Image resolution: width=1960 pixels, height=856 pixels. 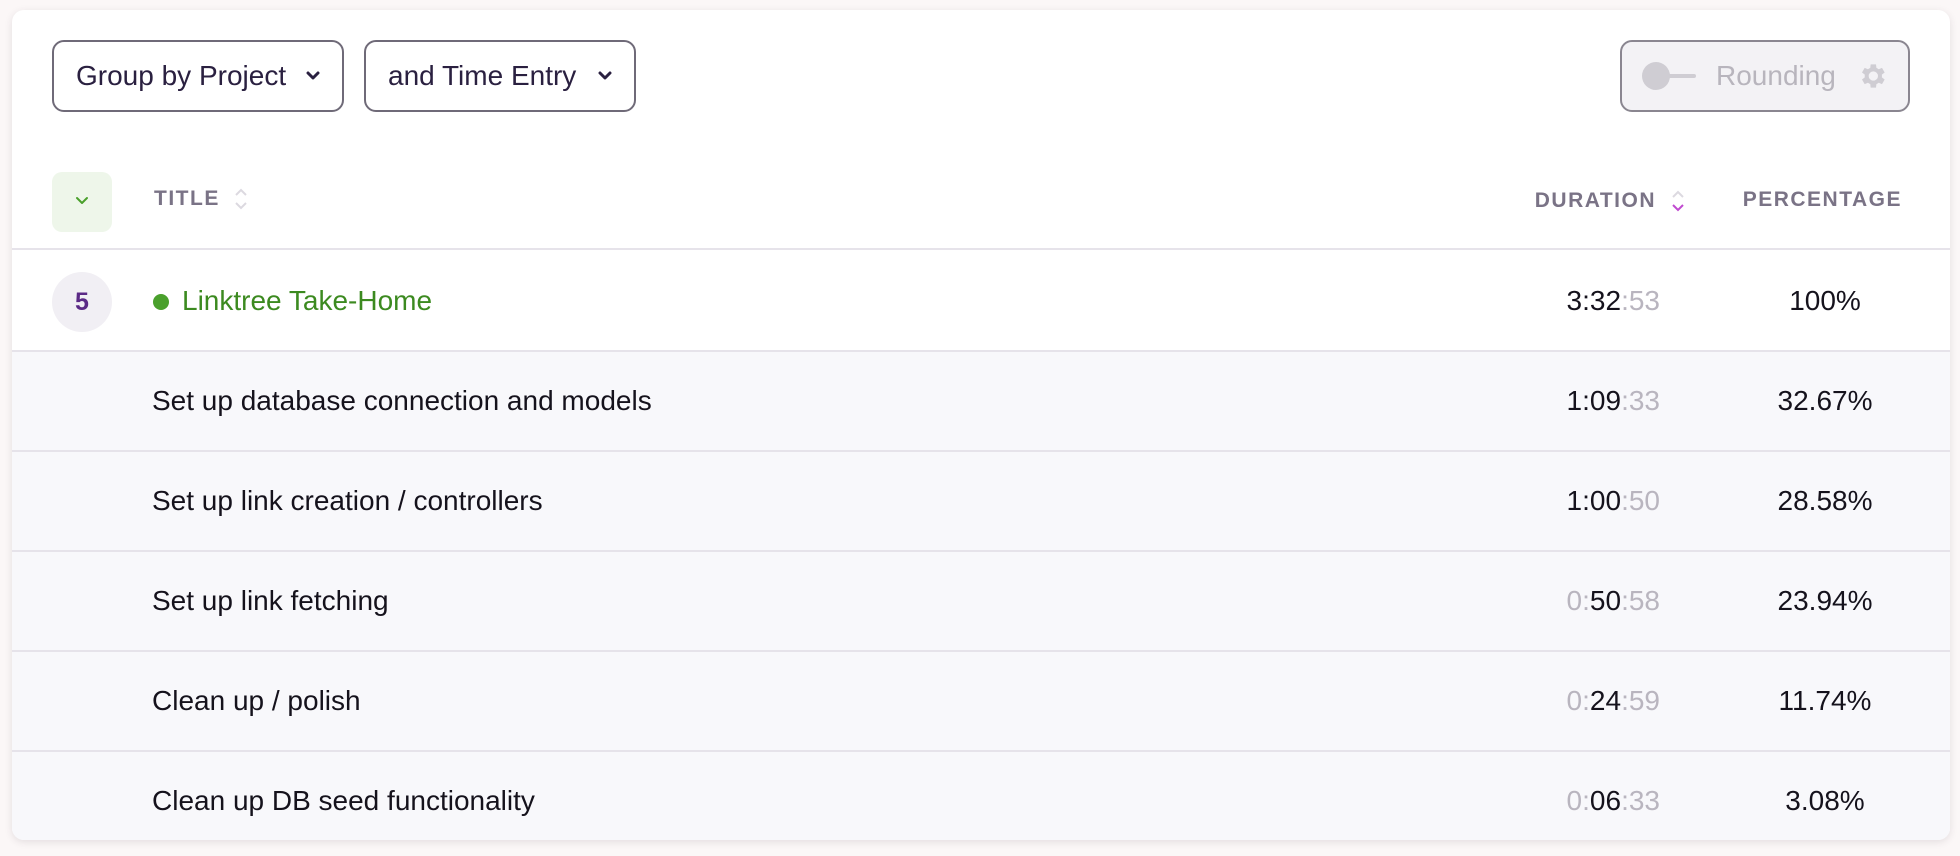 I want to click on entry-title: Set up link fetching, so click(x=270, y=601).